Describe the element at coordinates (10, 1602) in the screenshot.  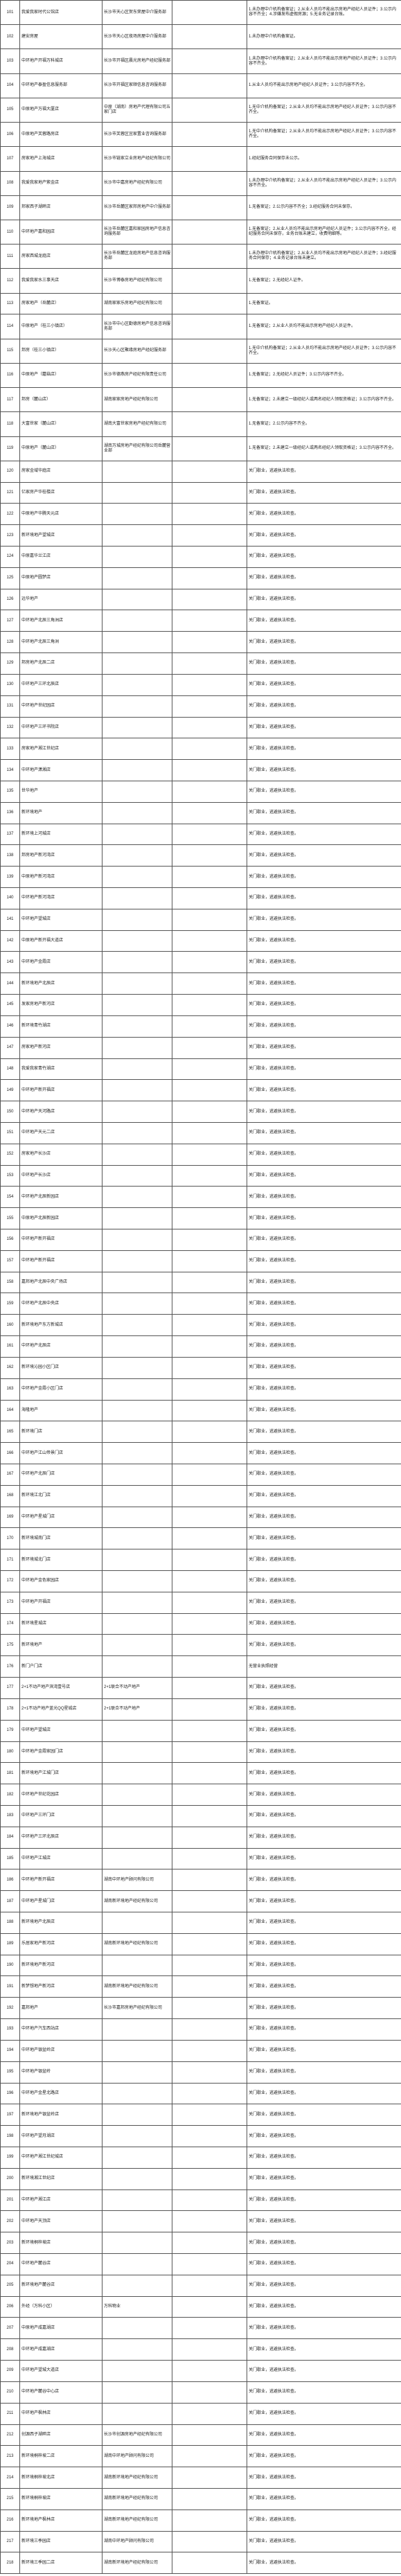
I see `row-number: 173` at that location.